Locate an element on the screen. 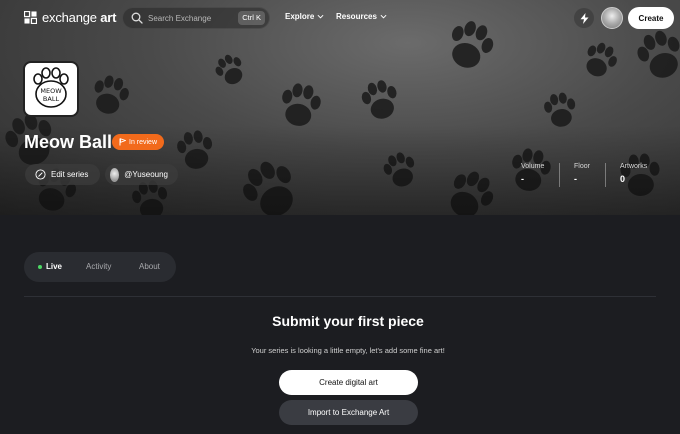 This screenshot has width=680, height=434. series-title: Meow Ball is located at coordinates (68, 142).